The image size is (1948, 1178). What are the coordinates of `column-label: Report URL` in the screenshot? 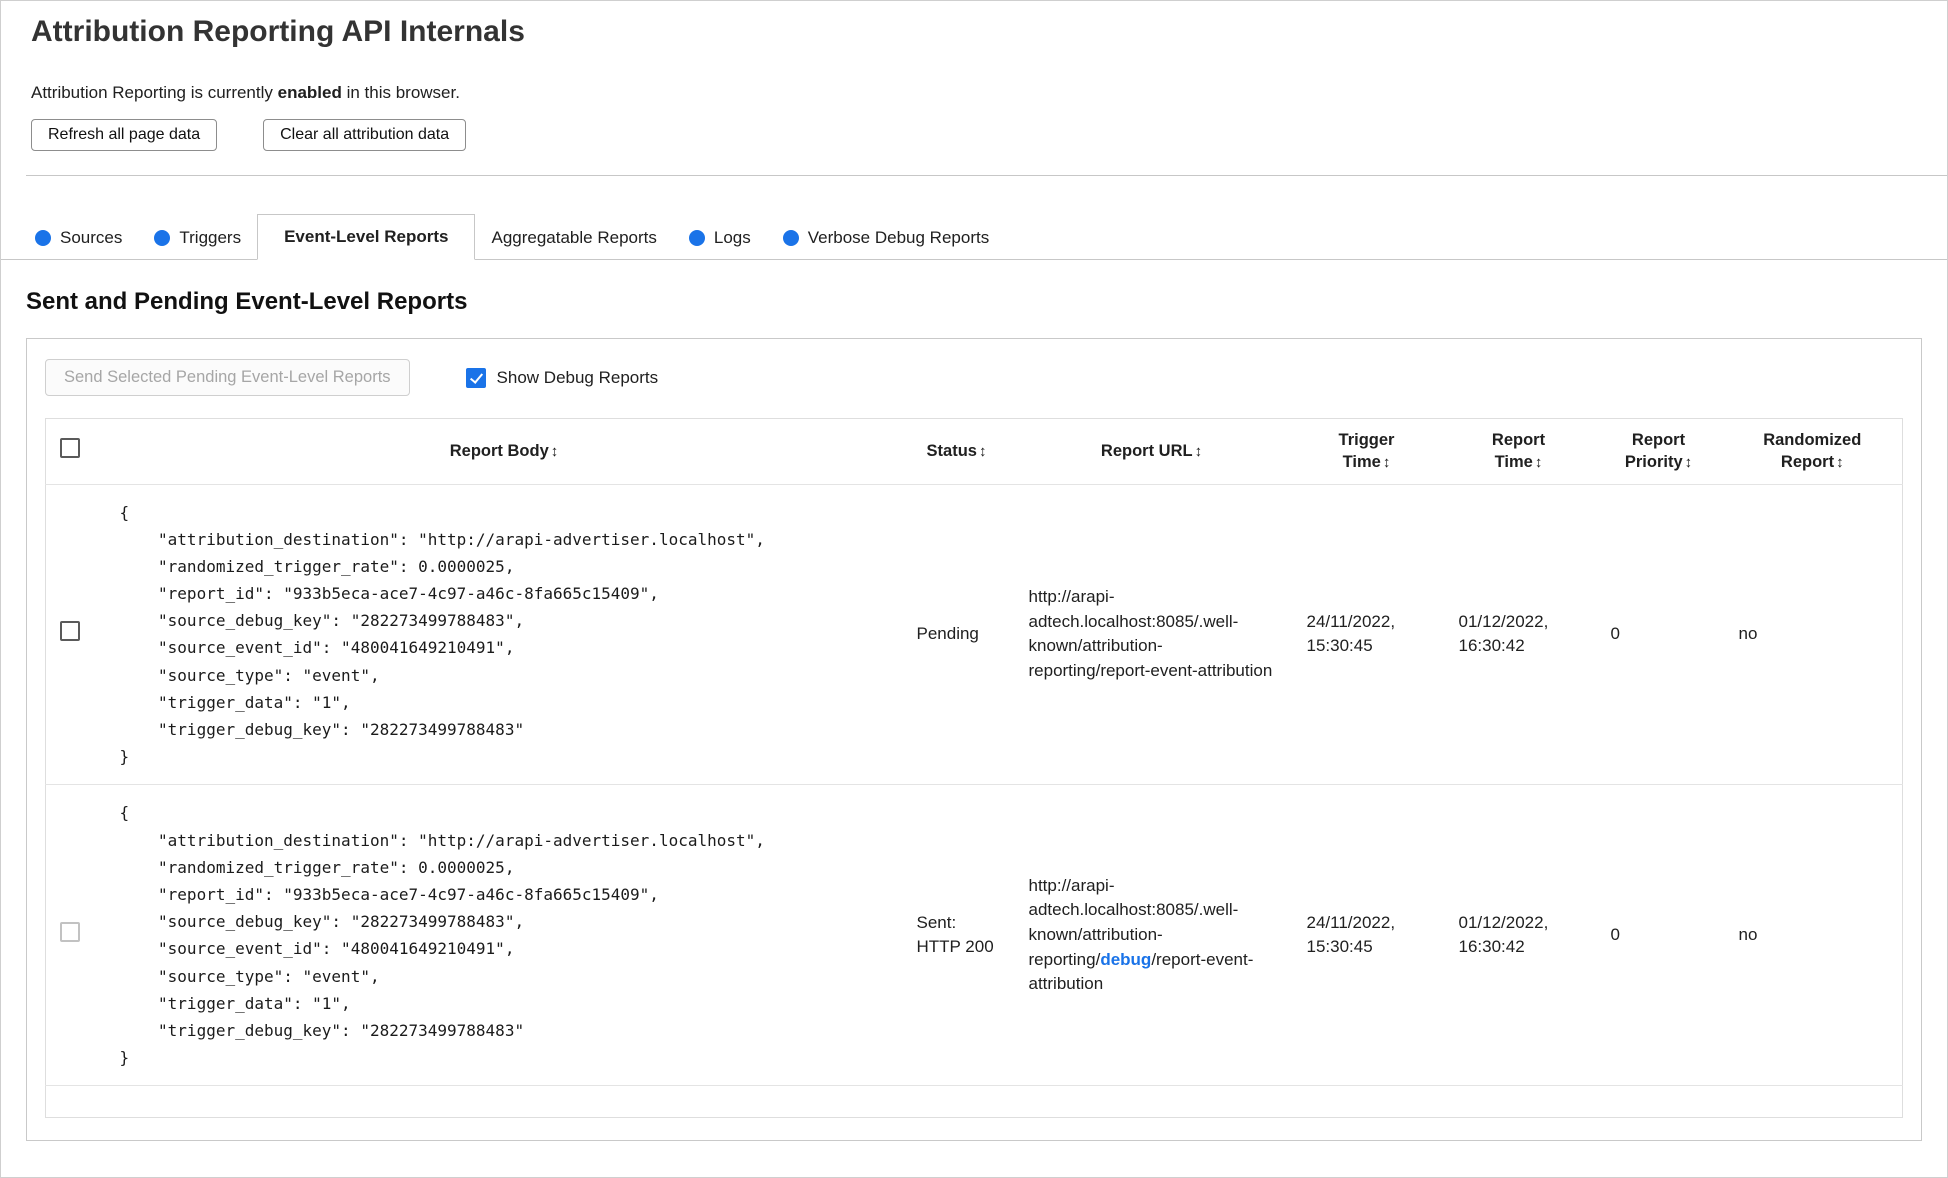 It's located at (1146, 451).